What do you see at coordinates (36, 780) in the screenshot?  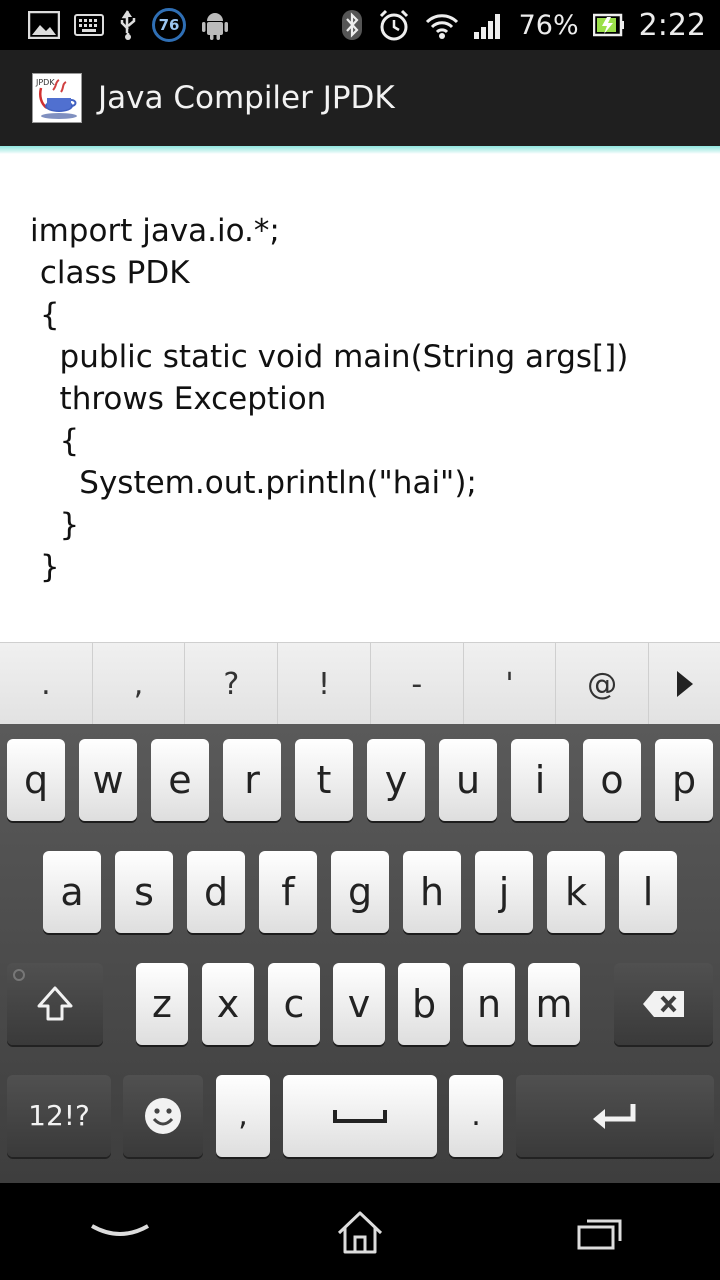 I see `key-q: q` at bounding box center [36, 780].